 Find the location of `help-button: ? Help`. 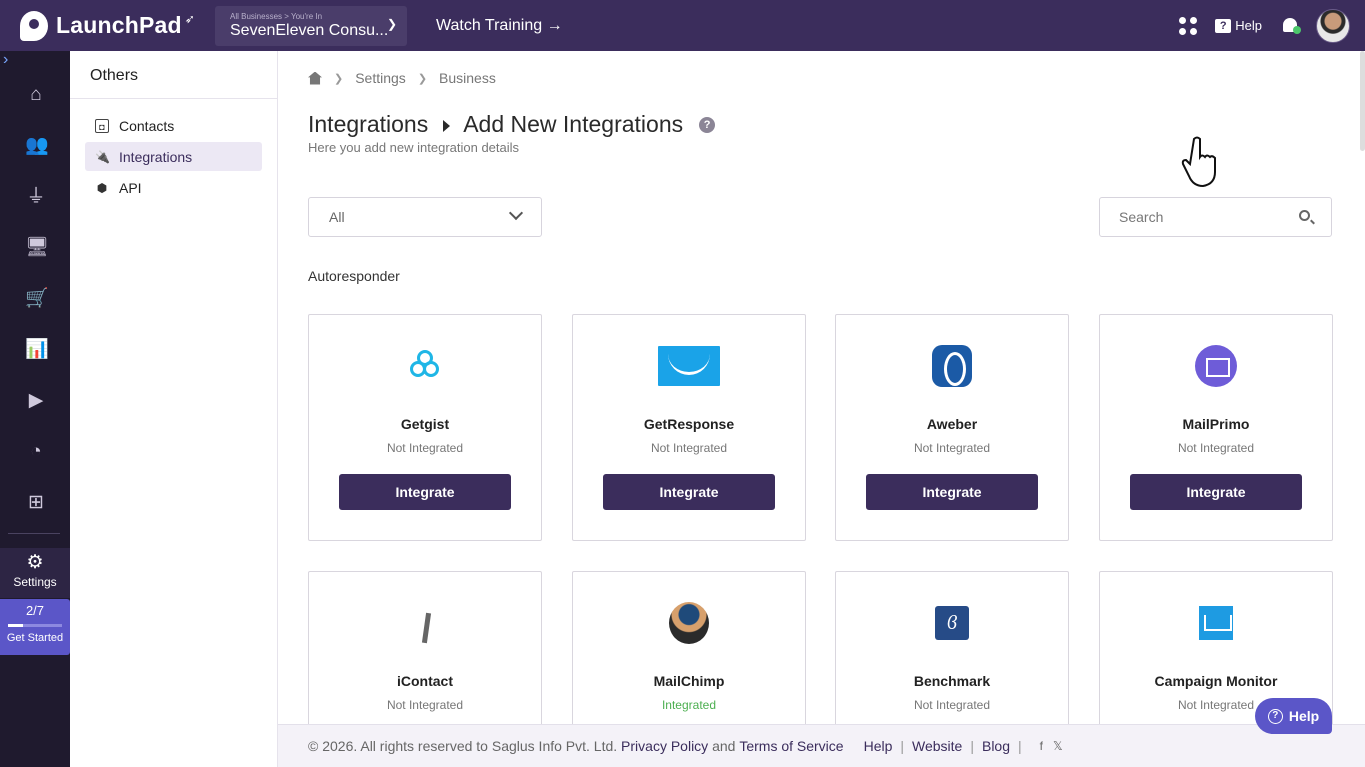

help-button: ? Help is located at coordinates (1238, 25).